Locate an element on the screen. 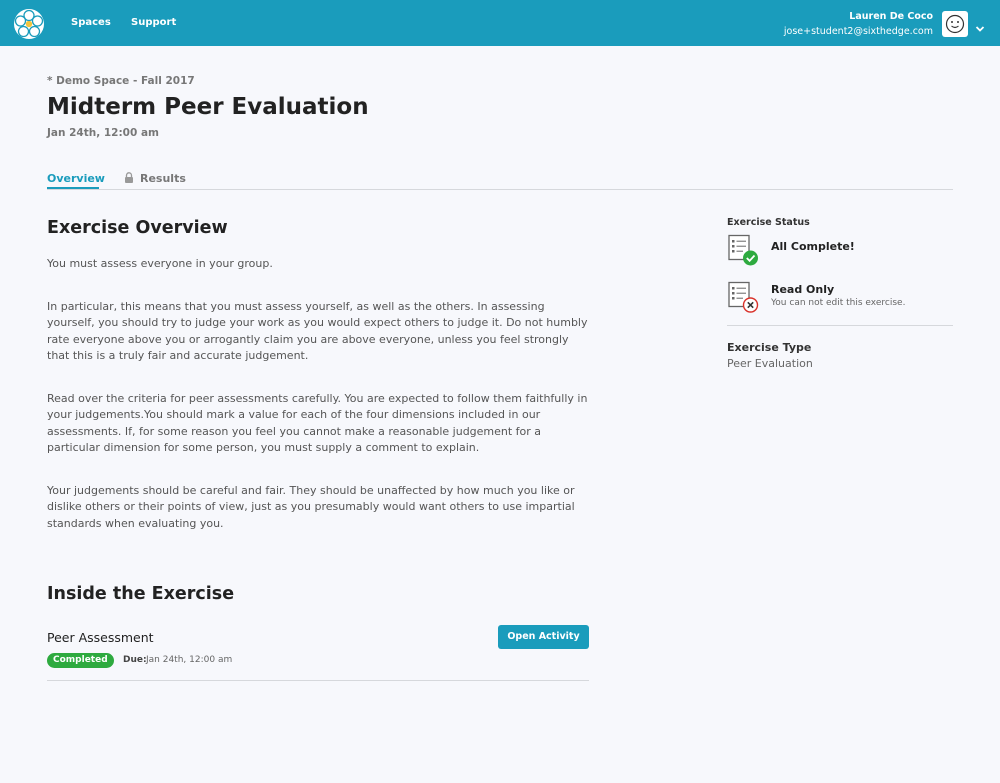  tabs-divider is located at coordinates (500, 189).